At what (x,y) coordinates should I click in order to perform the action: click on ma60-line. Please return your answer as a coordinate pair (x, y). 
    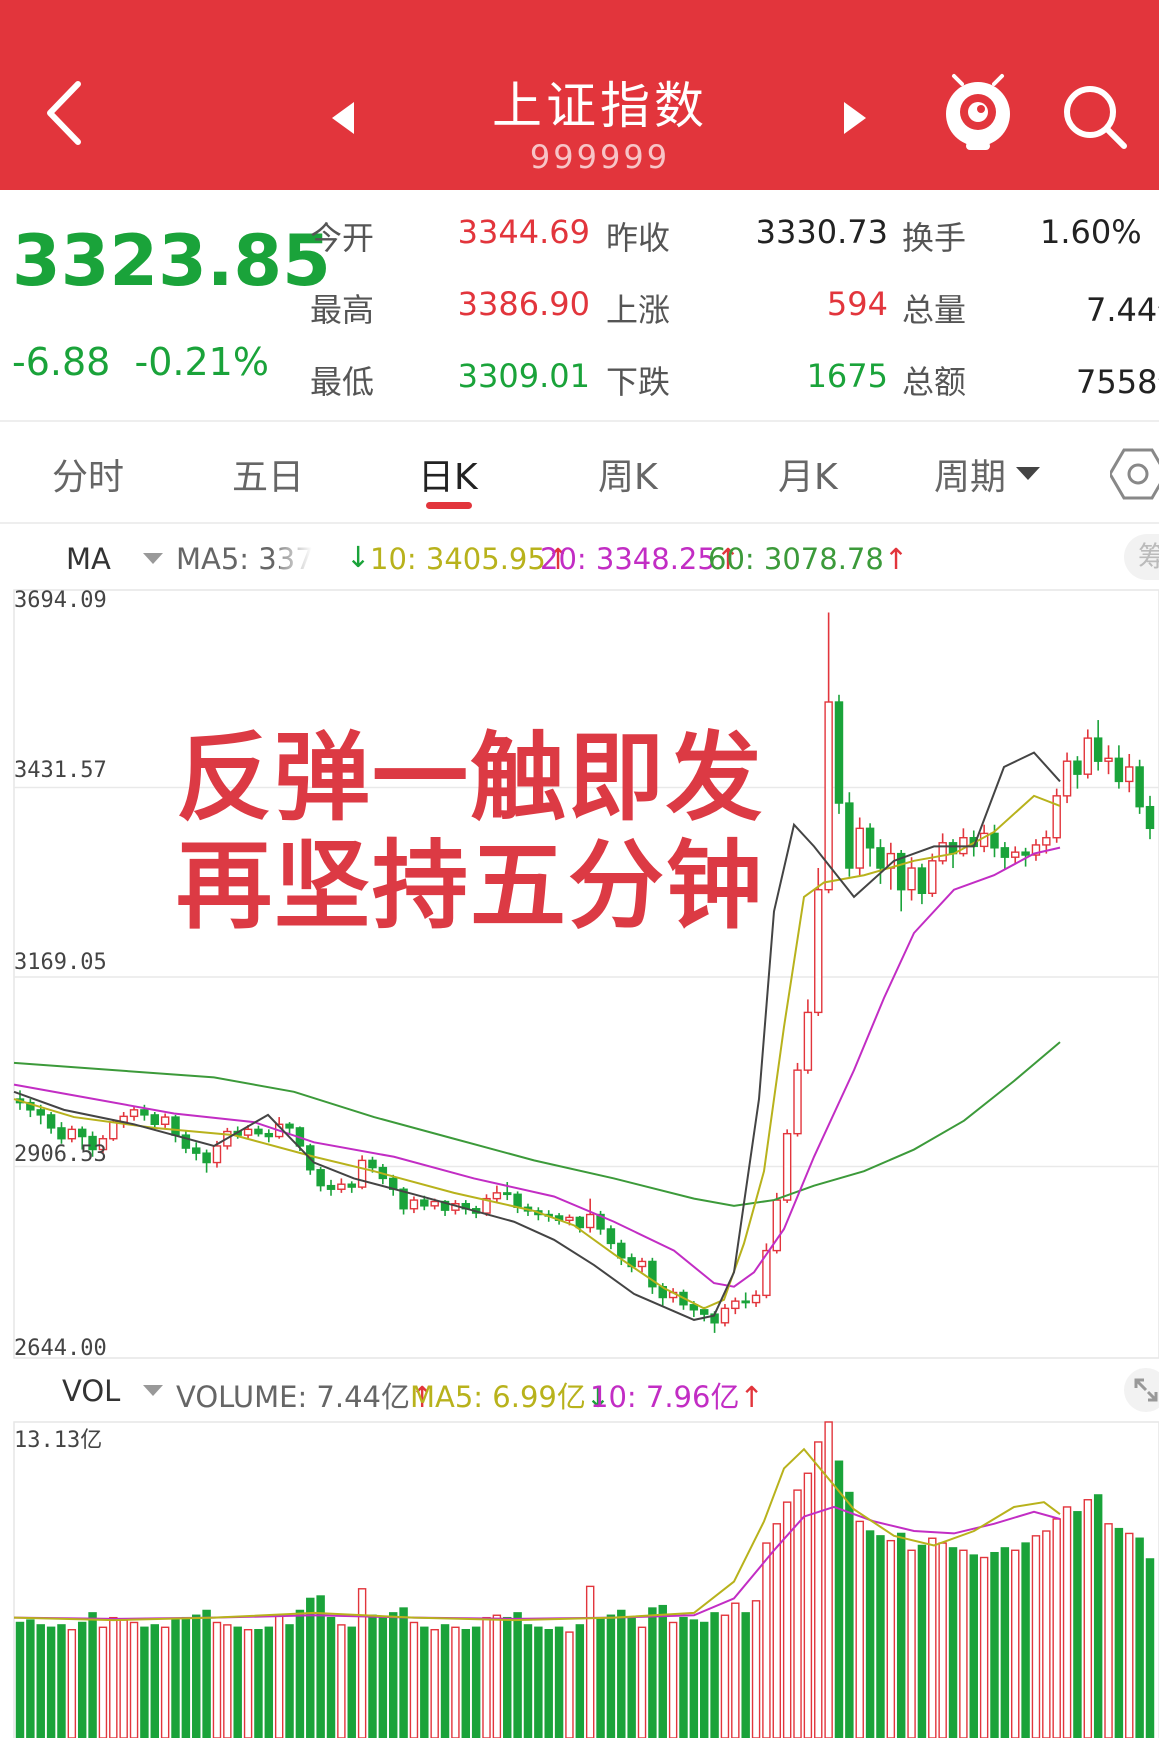
    Looking at the image, I should click on (537, 1124).